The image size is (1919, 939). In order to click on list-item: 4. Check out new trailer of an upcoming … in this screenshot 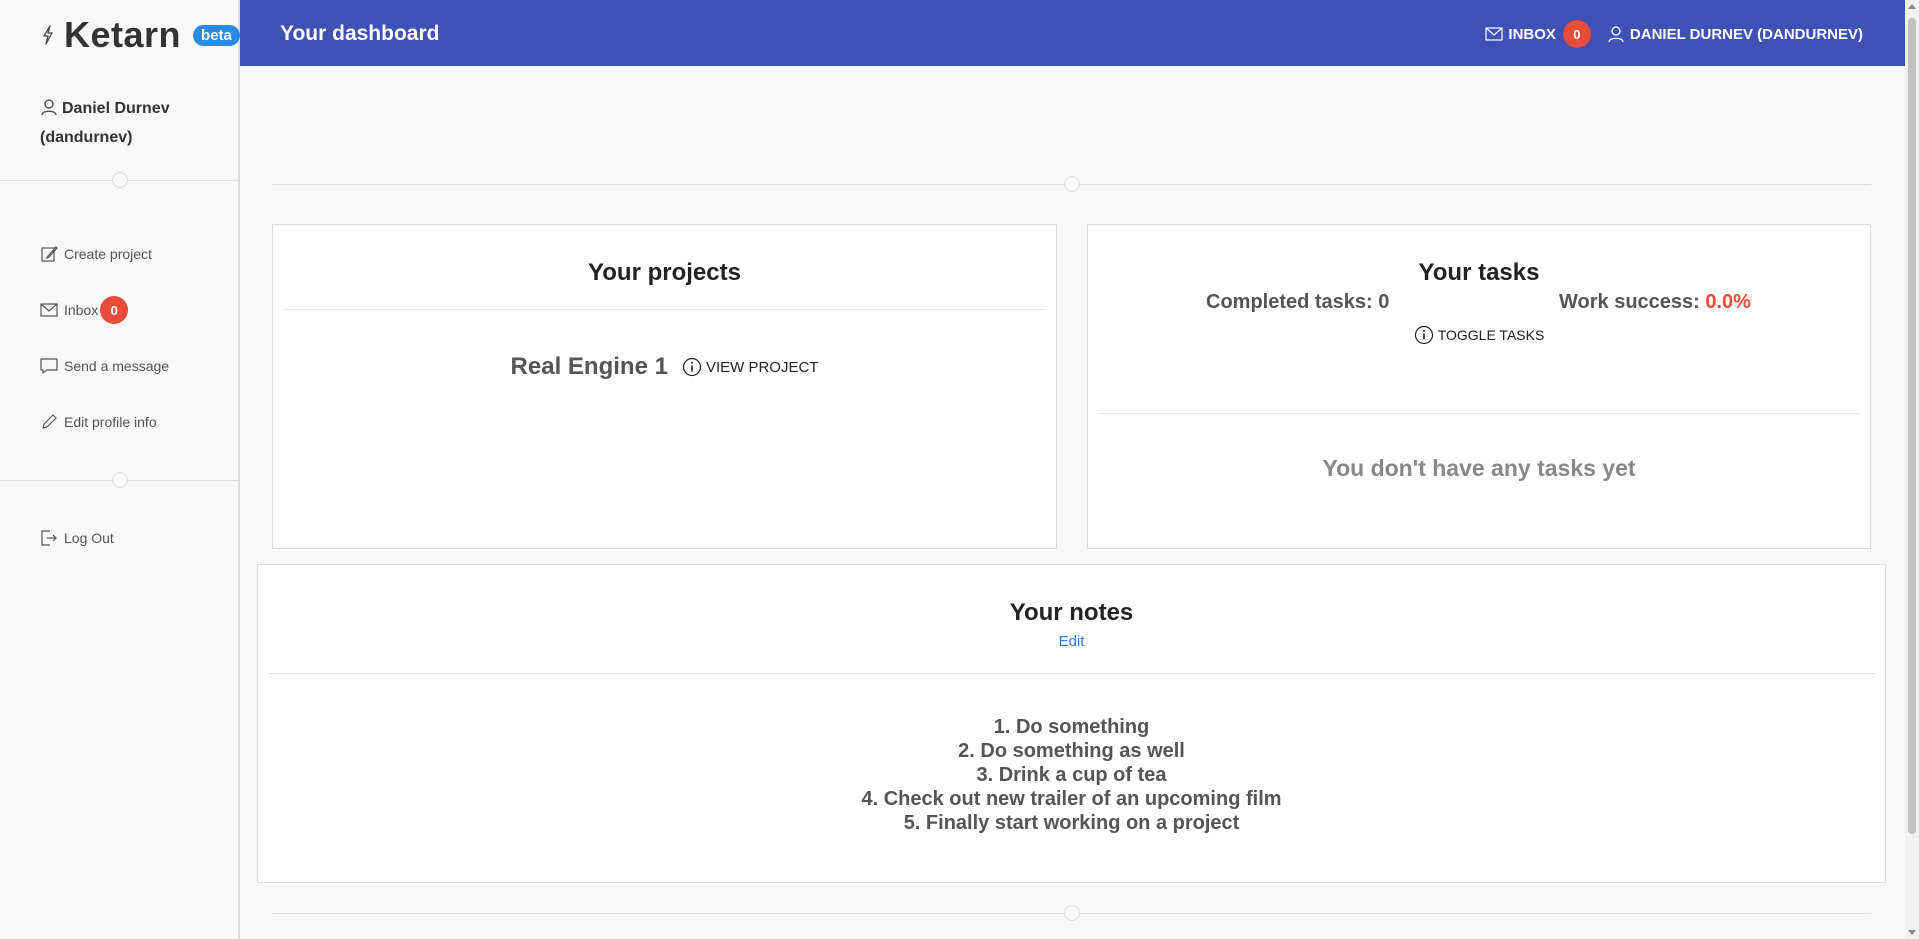, I will do `click(1071, 799)`.